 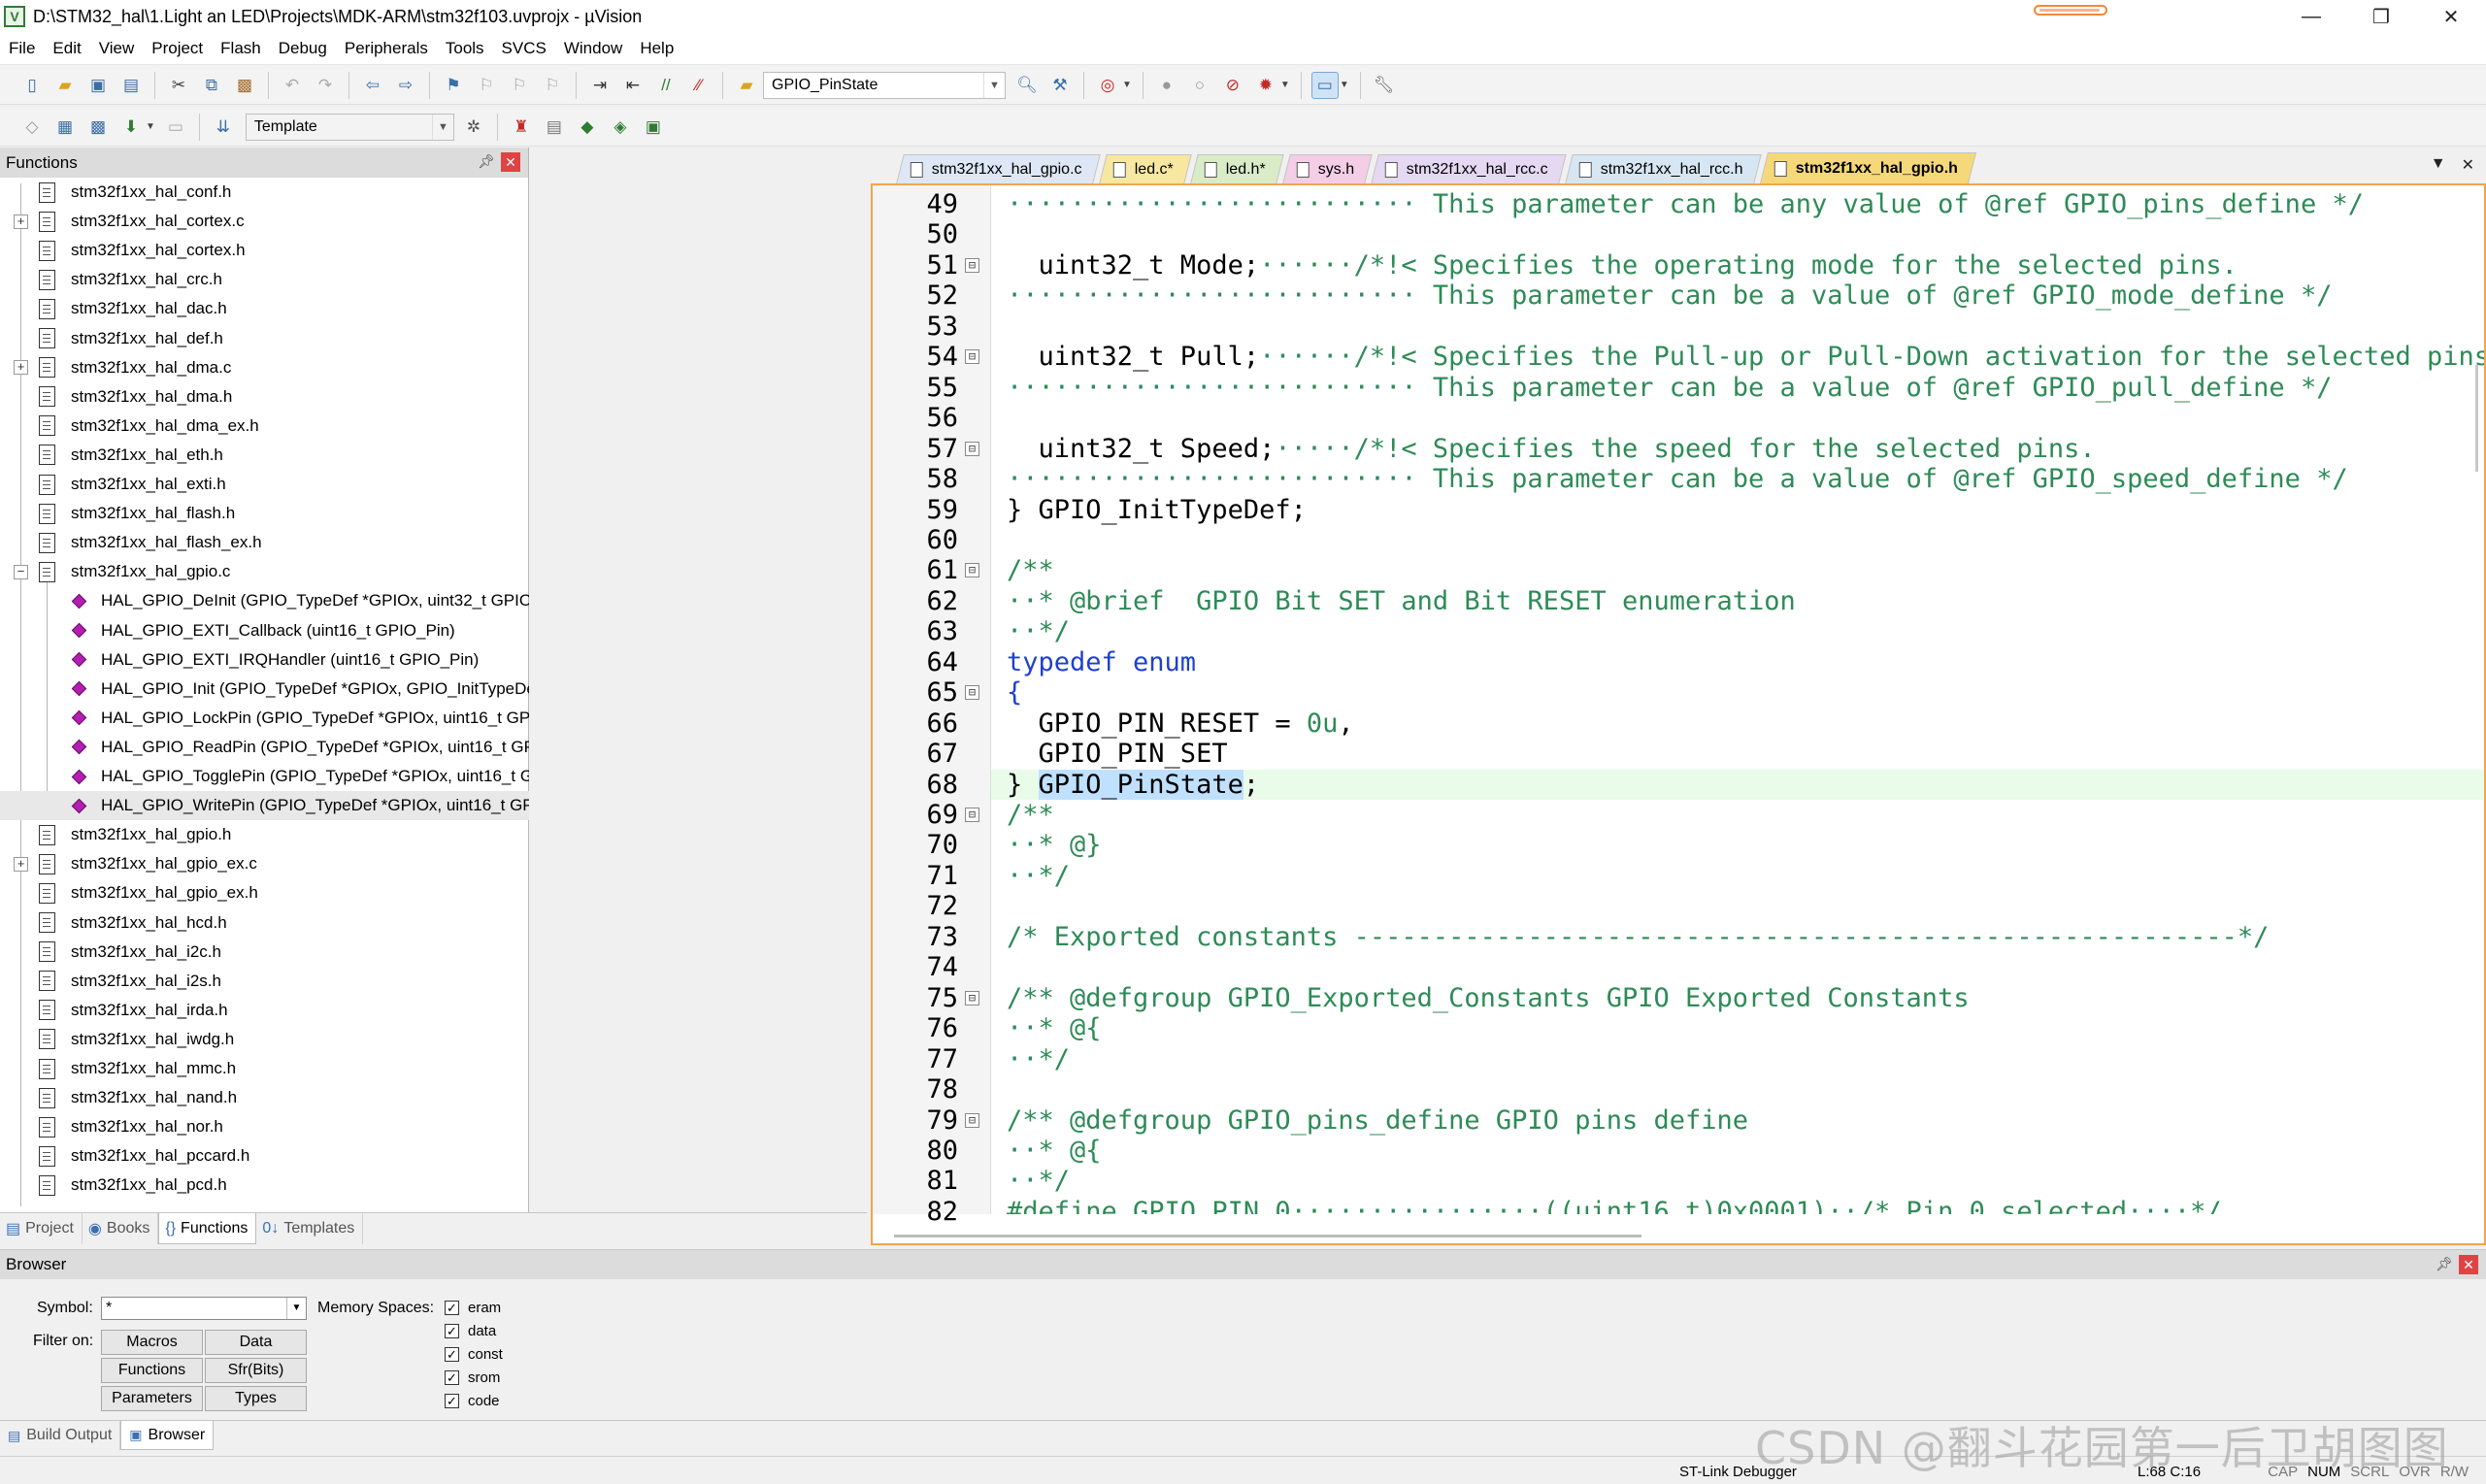 What do you see at coordinates (264, 863) in the screenshot?
I see `file-item: + stm32f1xx_hal_gpio_ex.c` at bounding box center [264, 863].